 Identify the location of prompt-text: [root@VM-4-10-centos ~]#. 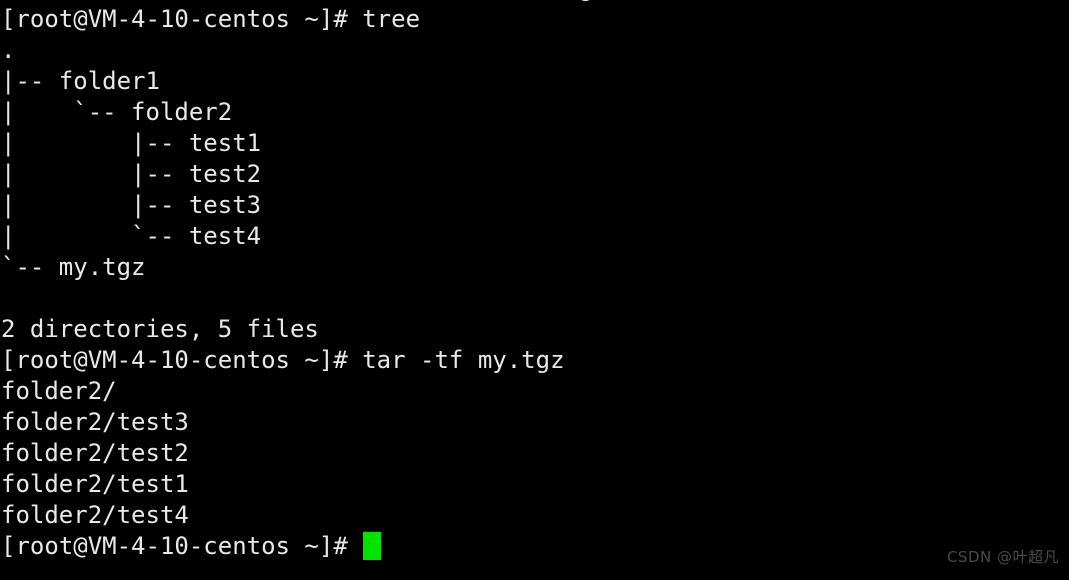
(182, 546).